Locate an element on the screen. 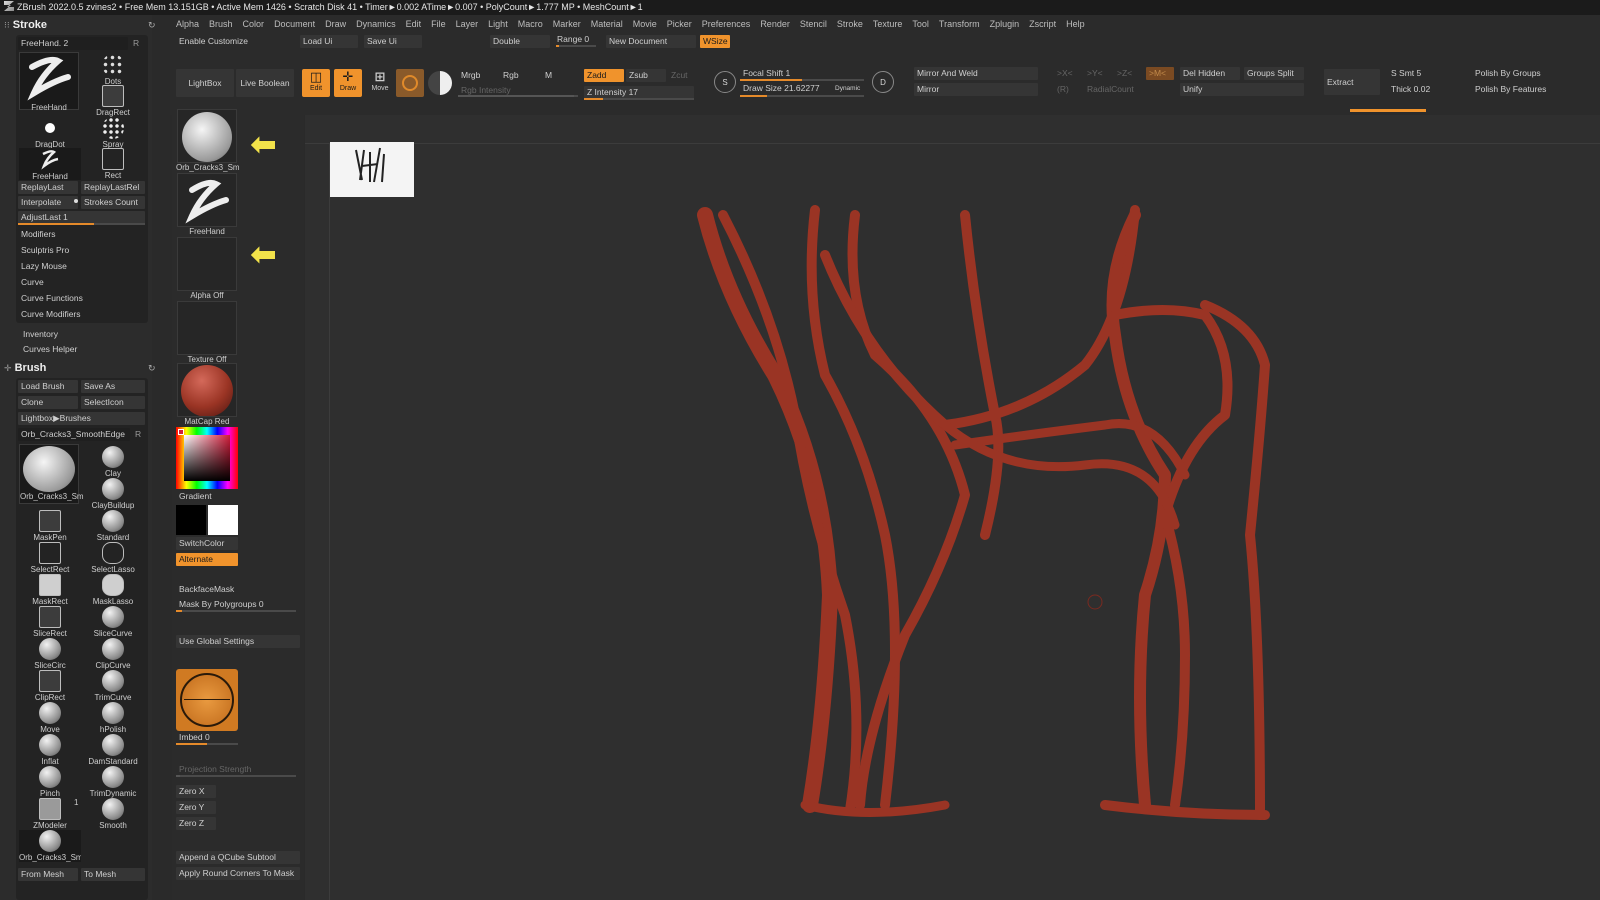 This screenshot has width=1600, height=900. rgb-intensity-track is located at coordinates (518, 96).